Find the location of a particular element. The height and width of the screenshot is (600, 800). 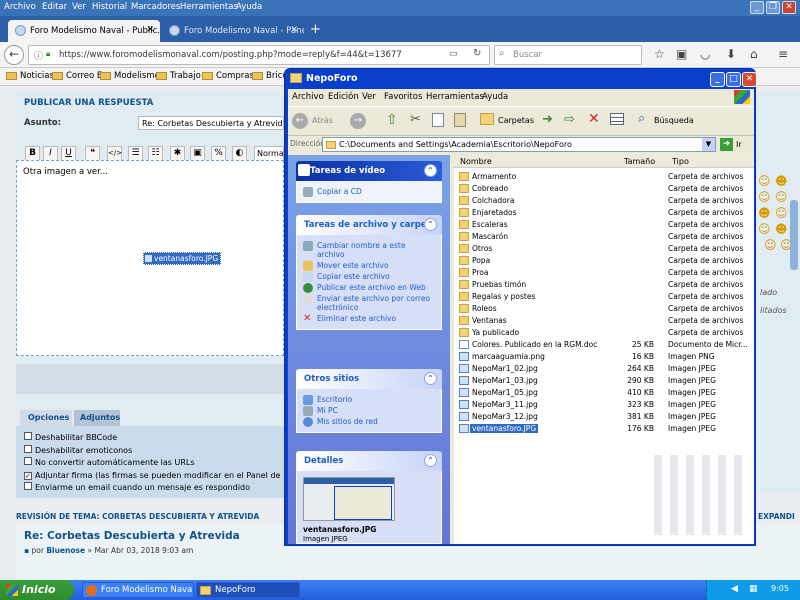

file-tasks-header: Tareas de archivo y carpeta ⌃ is located at coordinates (369, 225).